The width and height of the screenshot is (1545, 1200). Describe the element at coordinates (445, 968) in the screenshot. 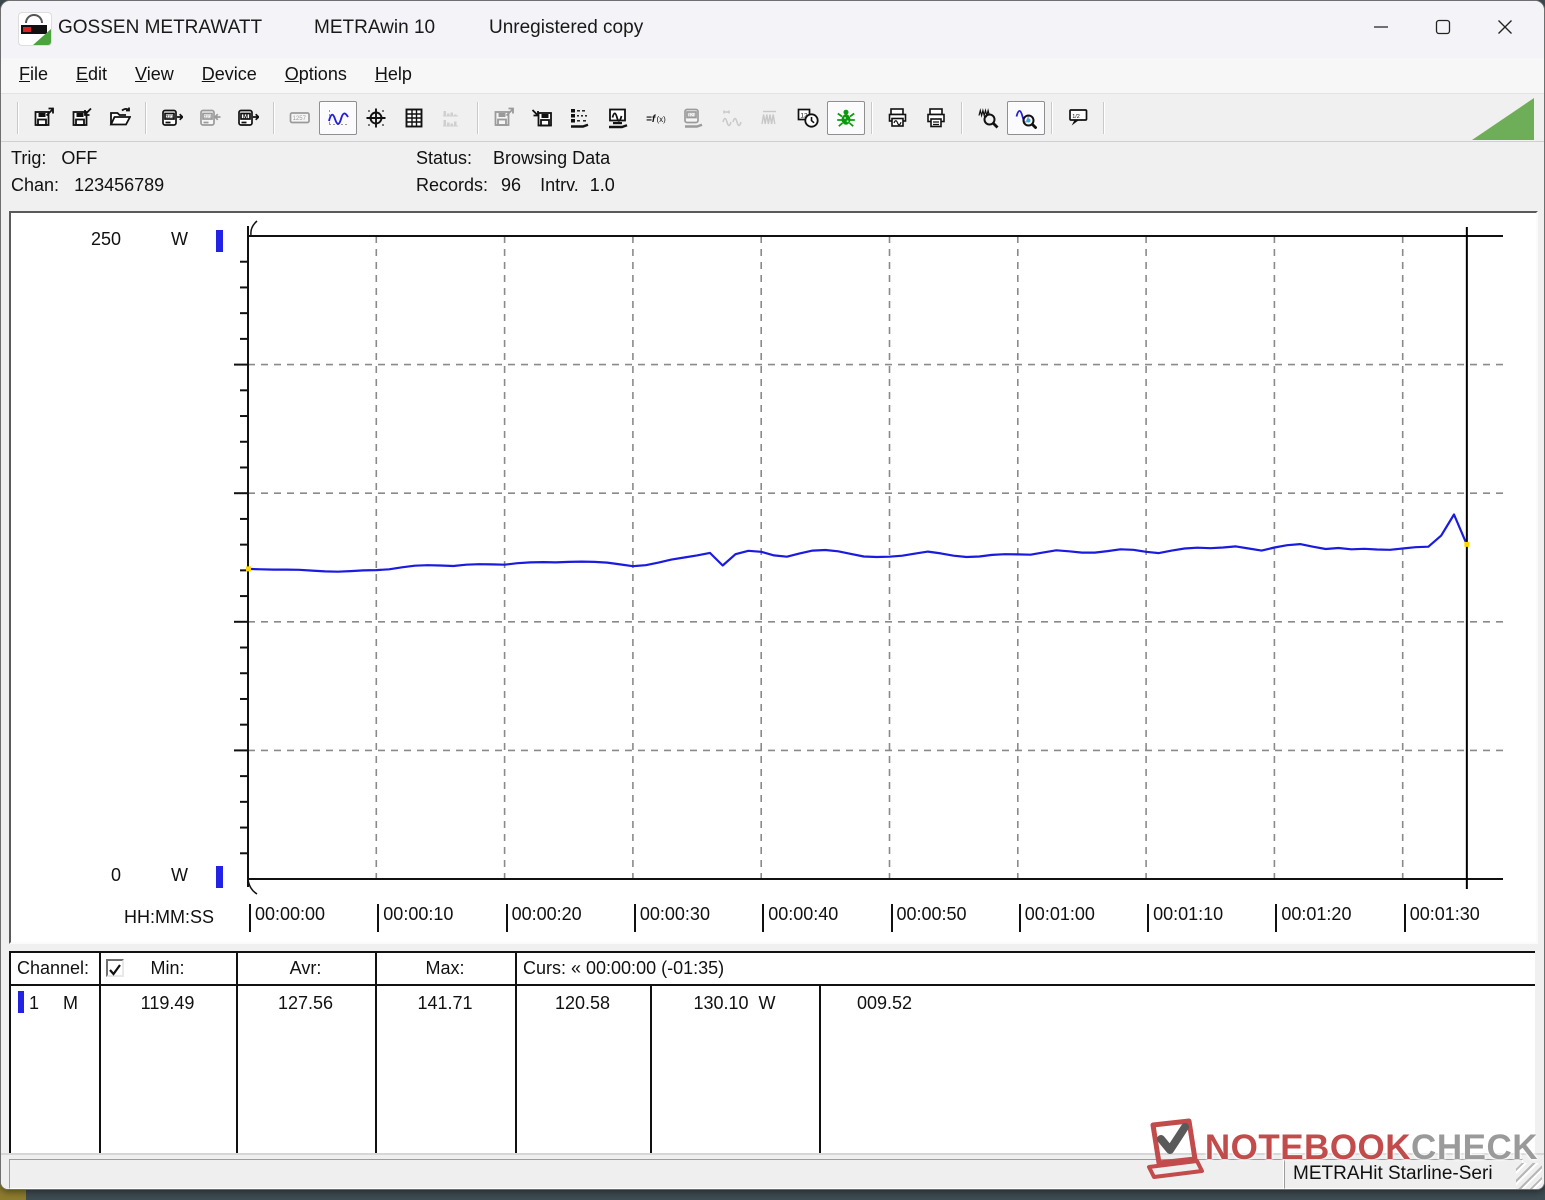

I see `col-header-max: Max:` at that location.